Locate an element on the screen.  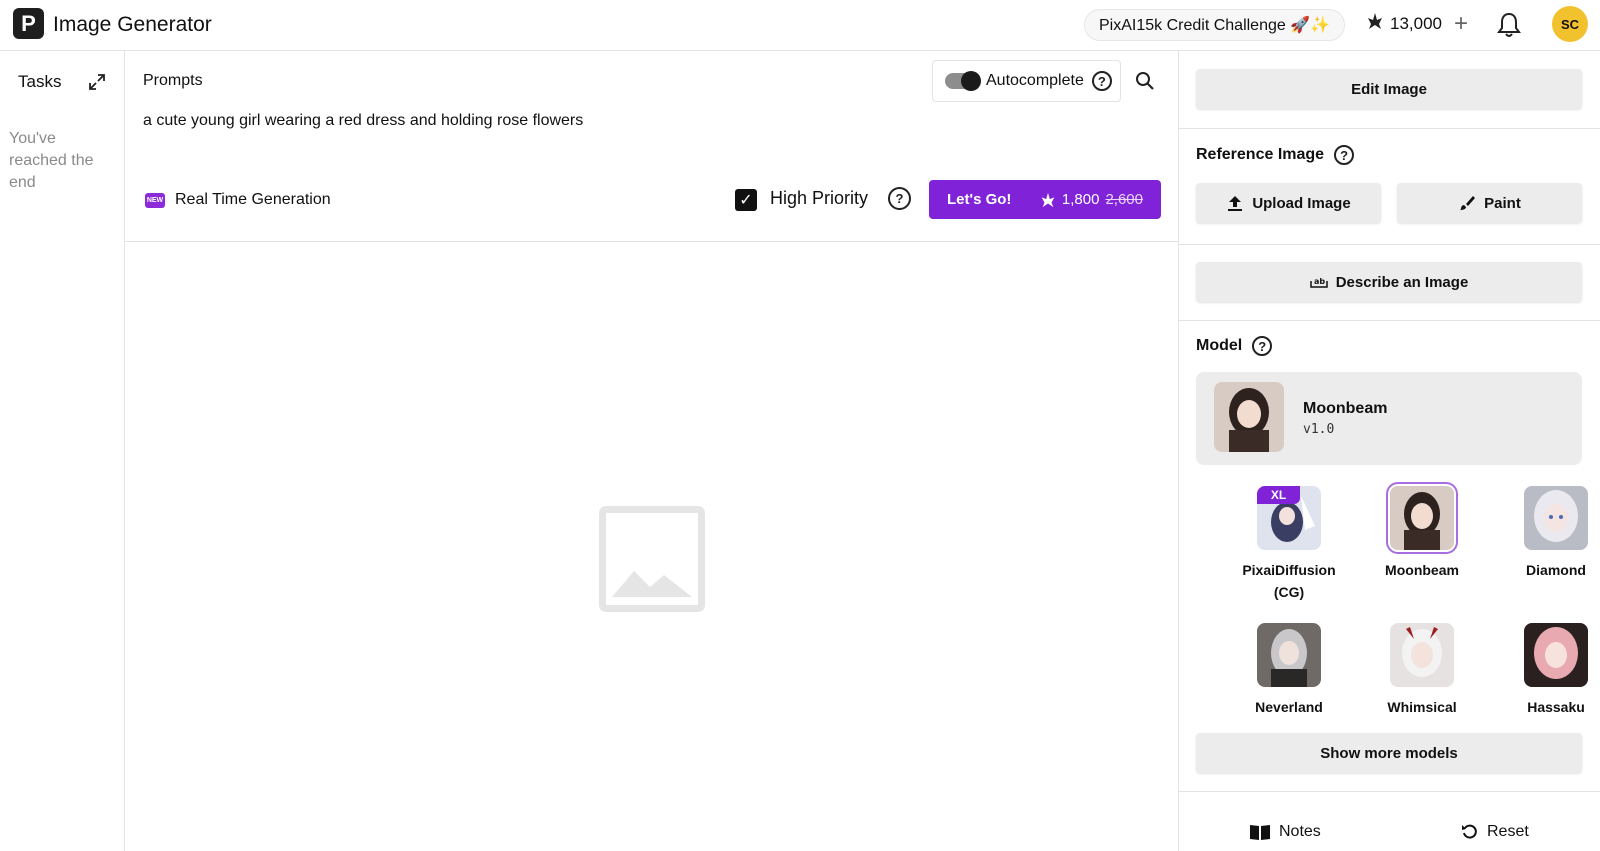
selected-model-version: v1.0 is located at coordinates (1319, 429).